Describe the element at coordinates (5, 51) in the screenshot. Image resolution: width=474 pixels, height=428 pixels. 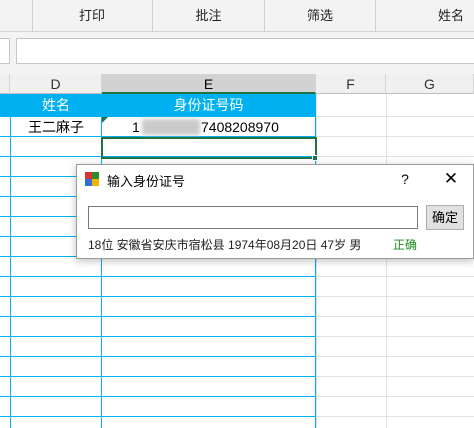
I see `name-box` at that location.